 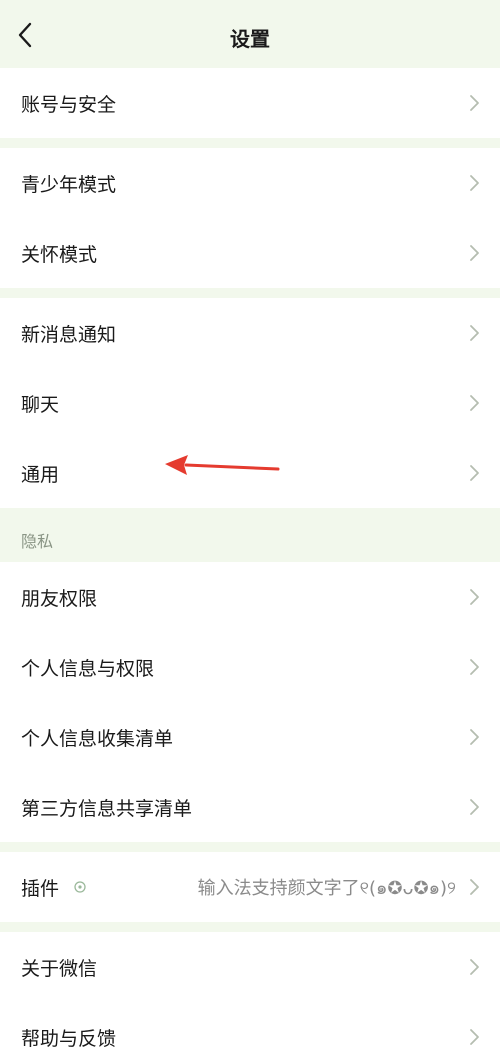 I want to click on page-title: 设置, so click(x=250, y=39).